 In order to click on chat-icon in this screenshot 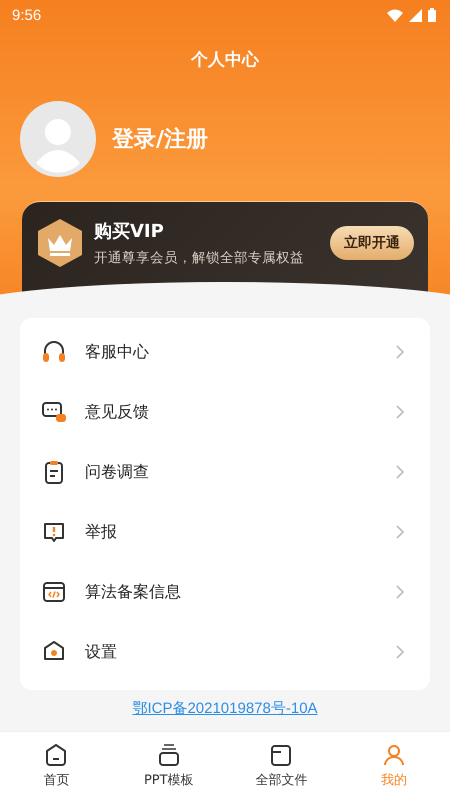, I will do `click(54, 412)`.